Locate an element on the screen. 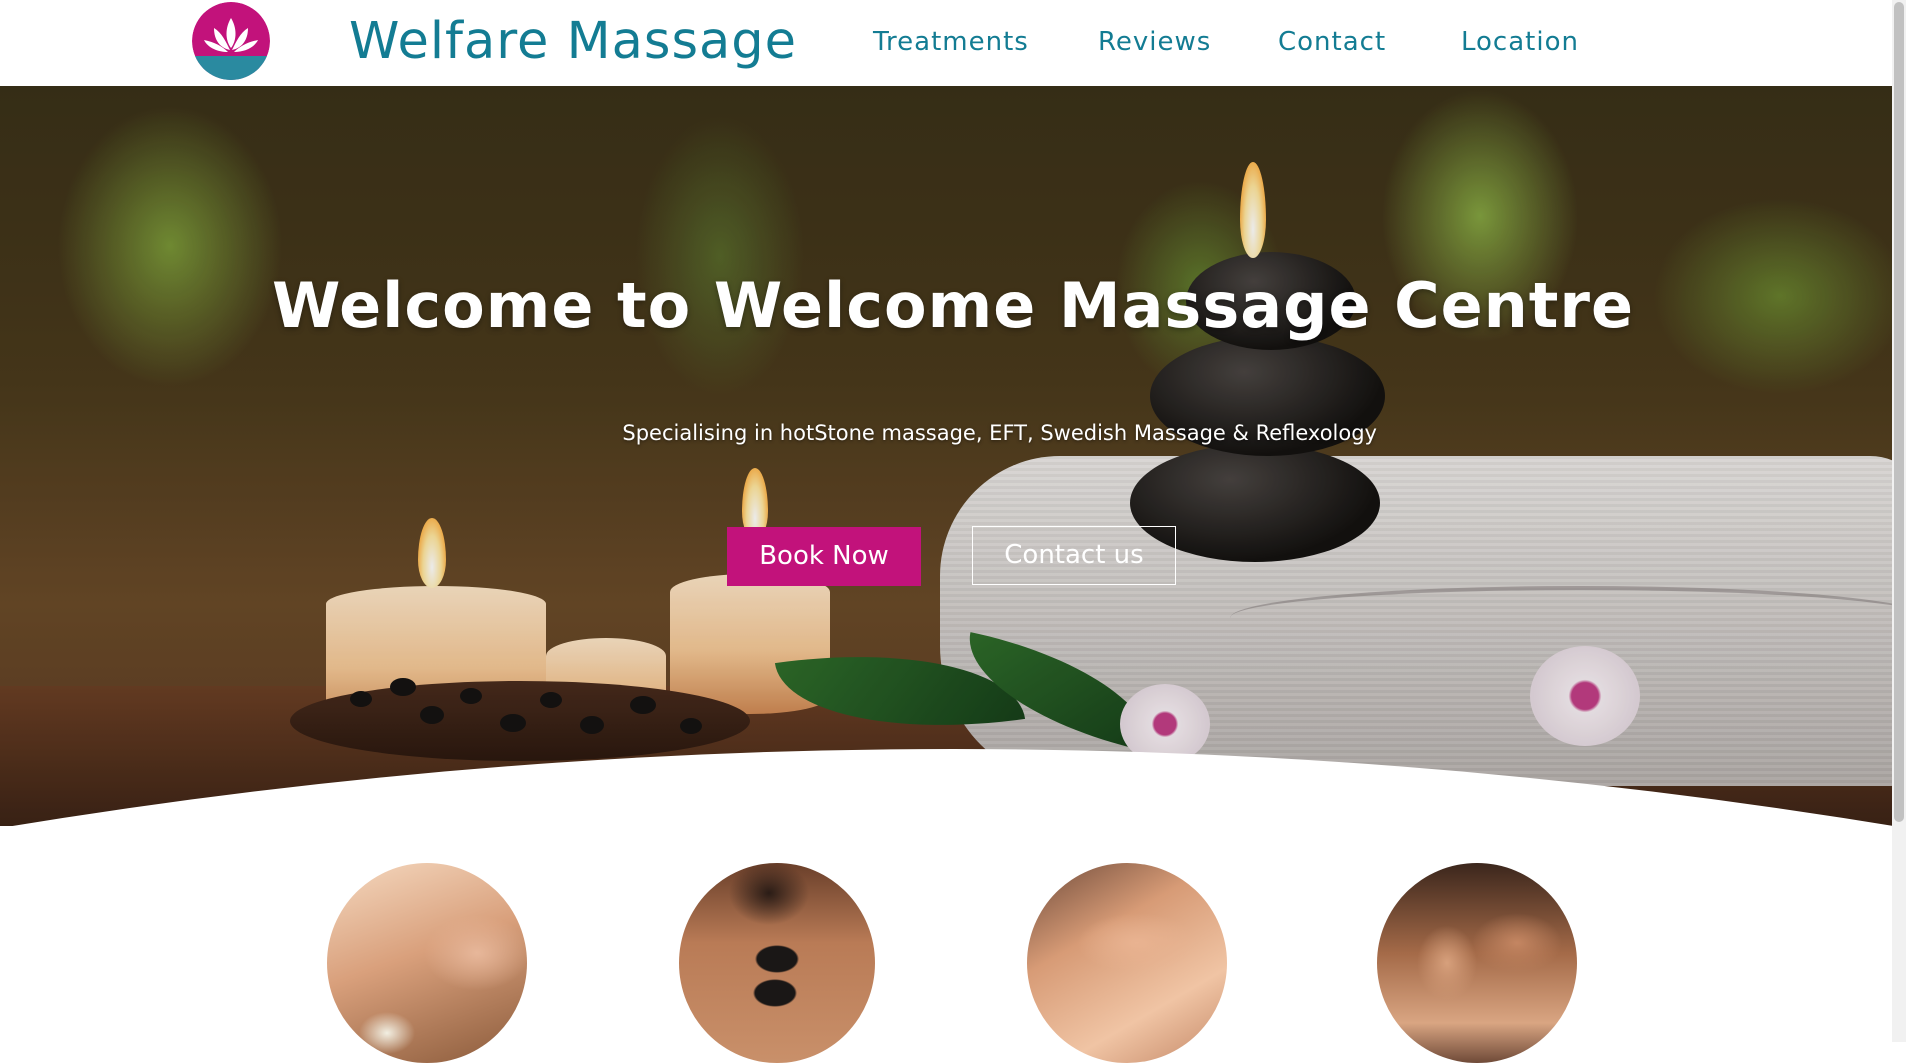 Image resolution: width=1906 pixels, height=1063 pixels. hero-curve-divider is located at coordinates (953, 794).